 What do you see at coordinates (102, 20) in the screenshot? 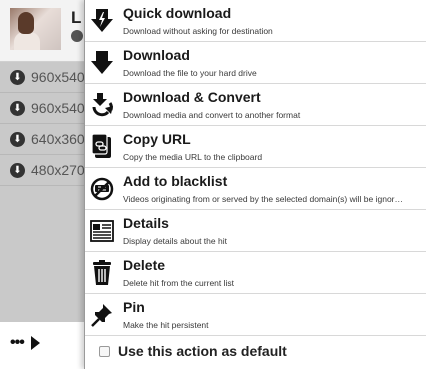
I see `quick-download-icon` at bounding box center [102, 20].